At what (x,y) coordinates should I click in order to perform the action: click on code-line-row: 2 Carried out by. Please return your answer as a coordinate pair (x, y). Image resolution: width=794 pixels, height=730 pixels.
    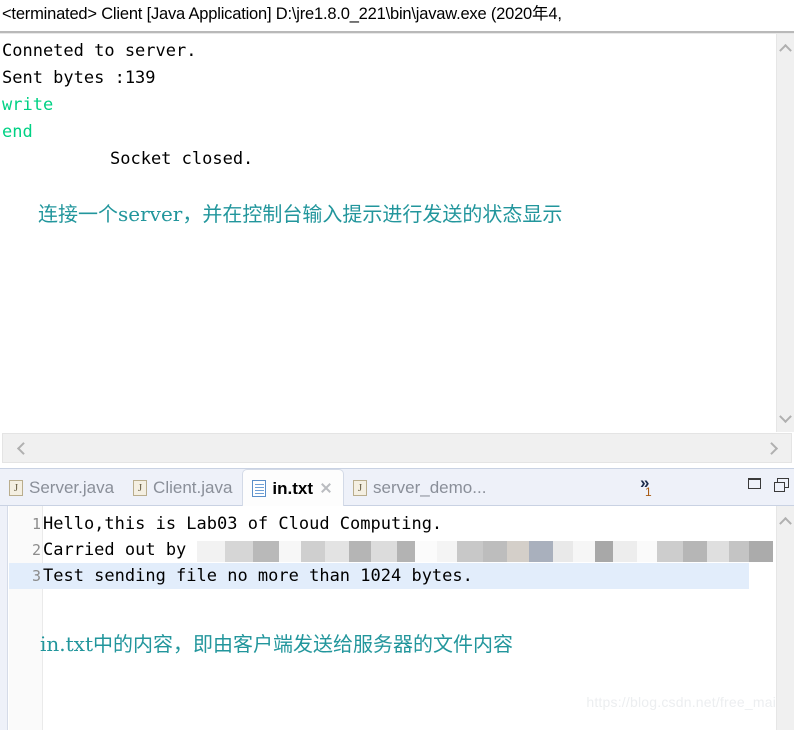
    Looking at the image, I should click on (391, 550).